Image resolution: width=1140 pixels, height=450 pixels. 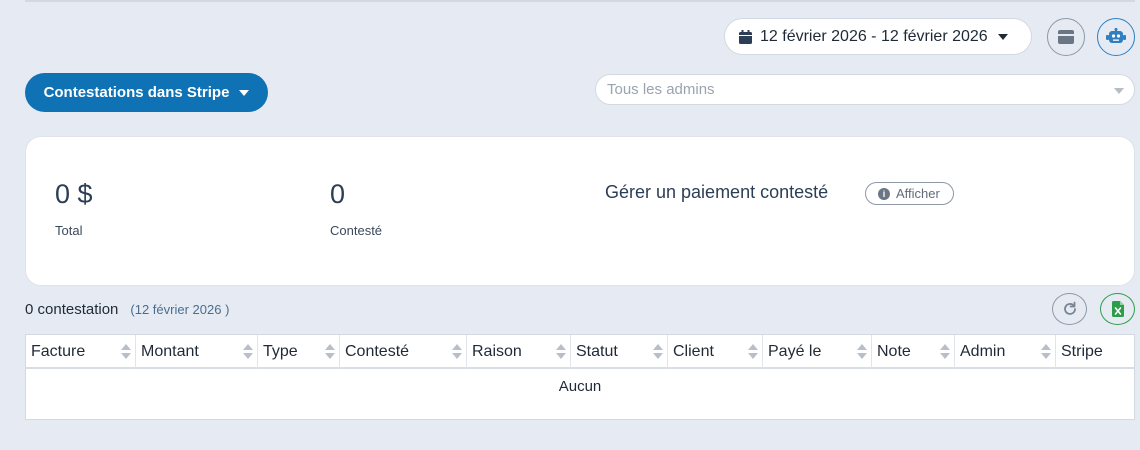 What do you see at coordinates (884, 193) in the screenshot?
I see `info-icon: i` at bounding box center [884, 193].